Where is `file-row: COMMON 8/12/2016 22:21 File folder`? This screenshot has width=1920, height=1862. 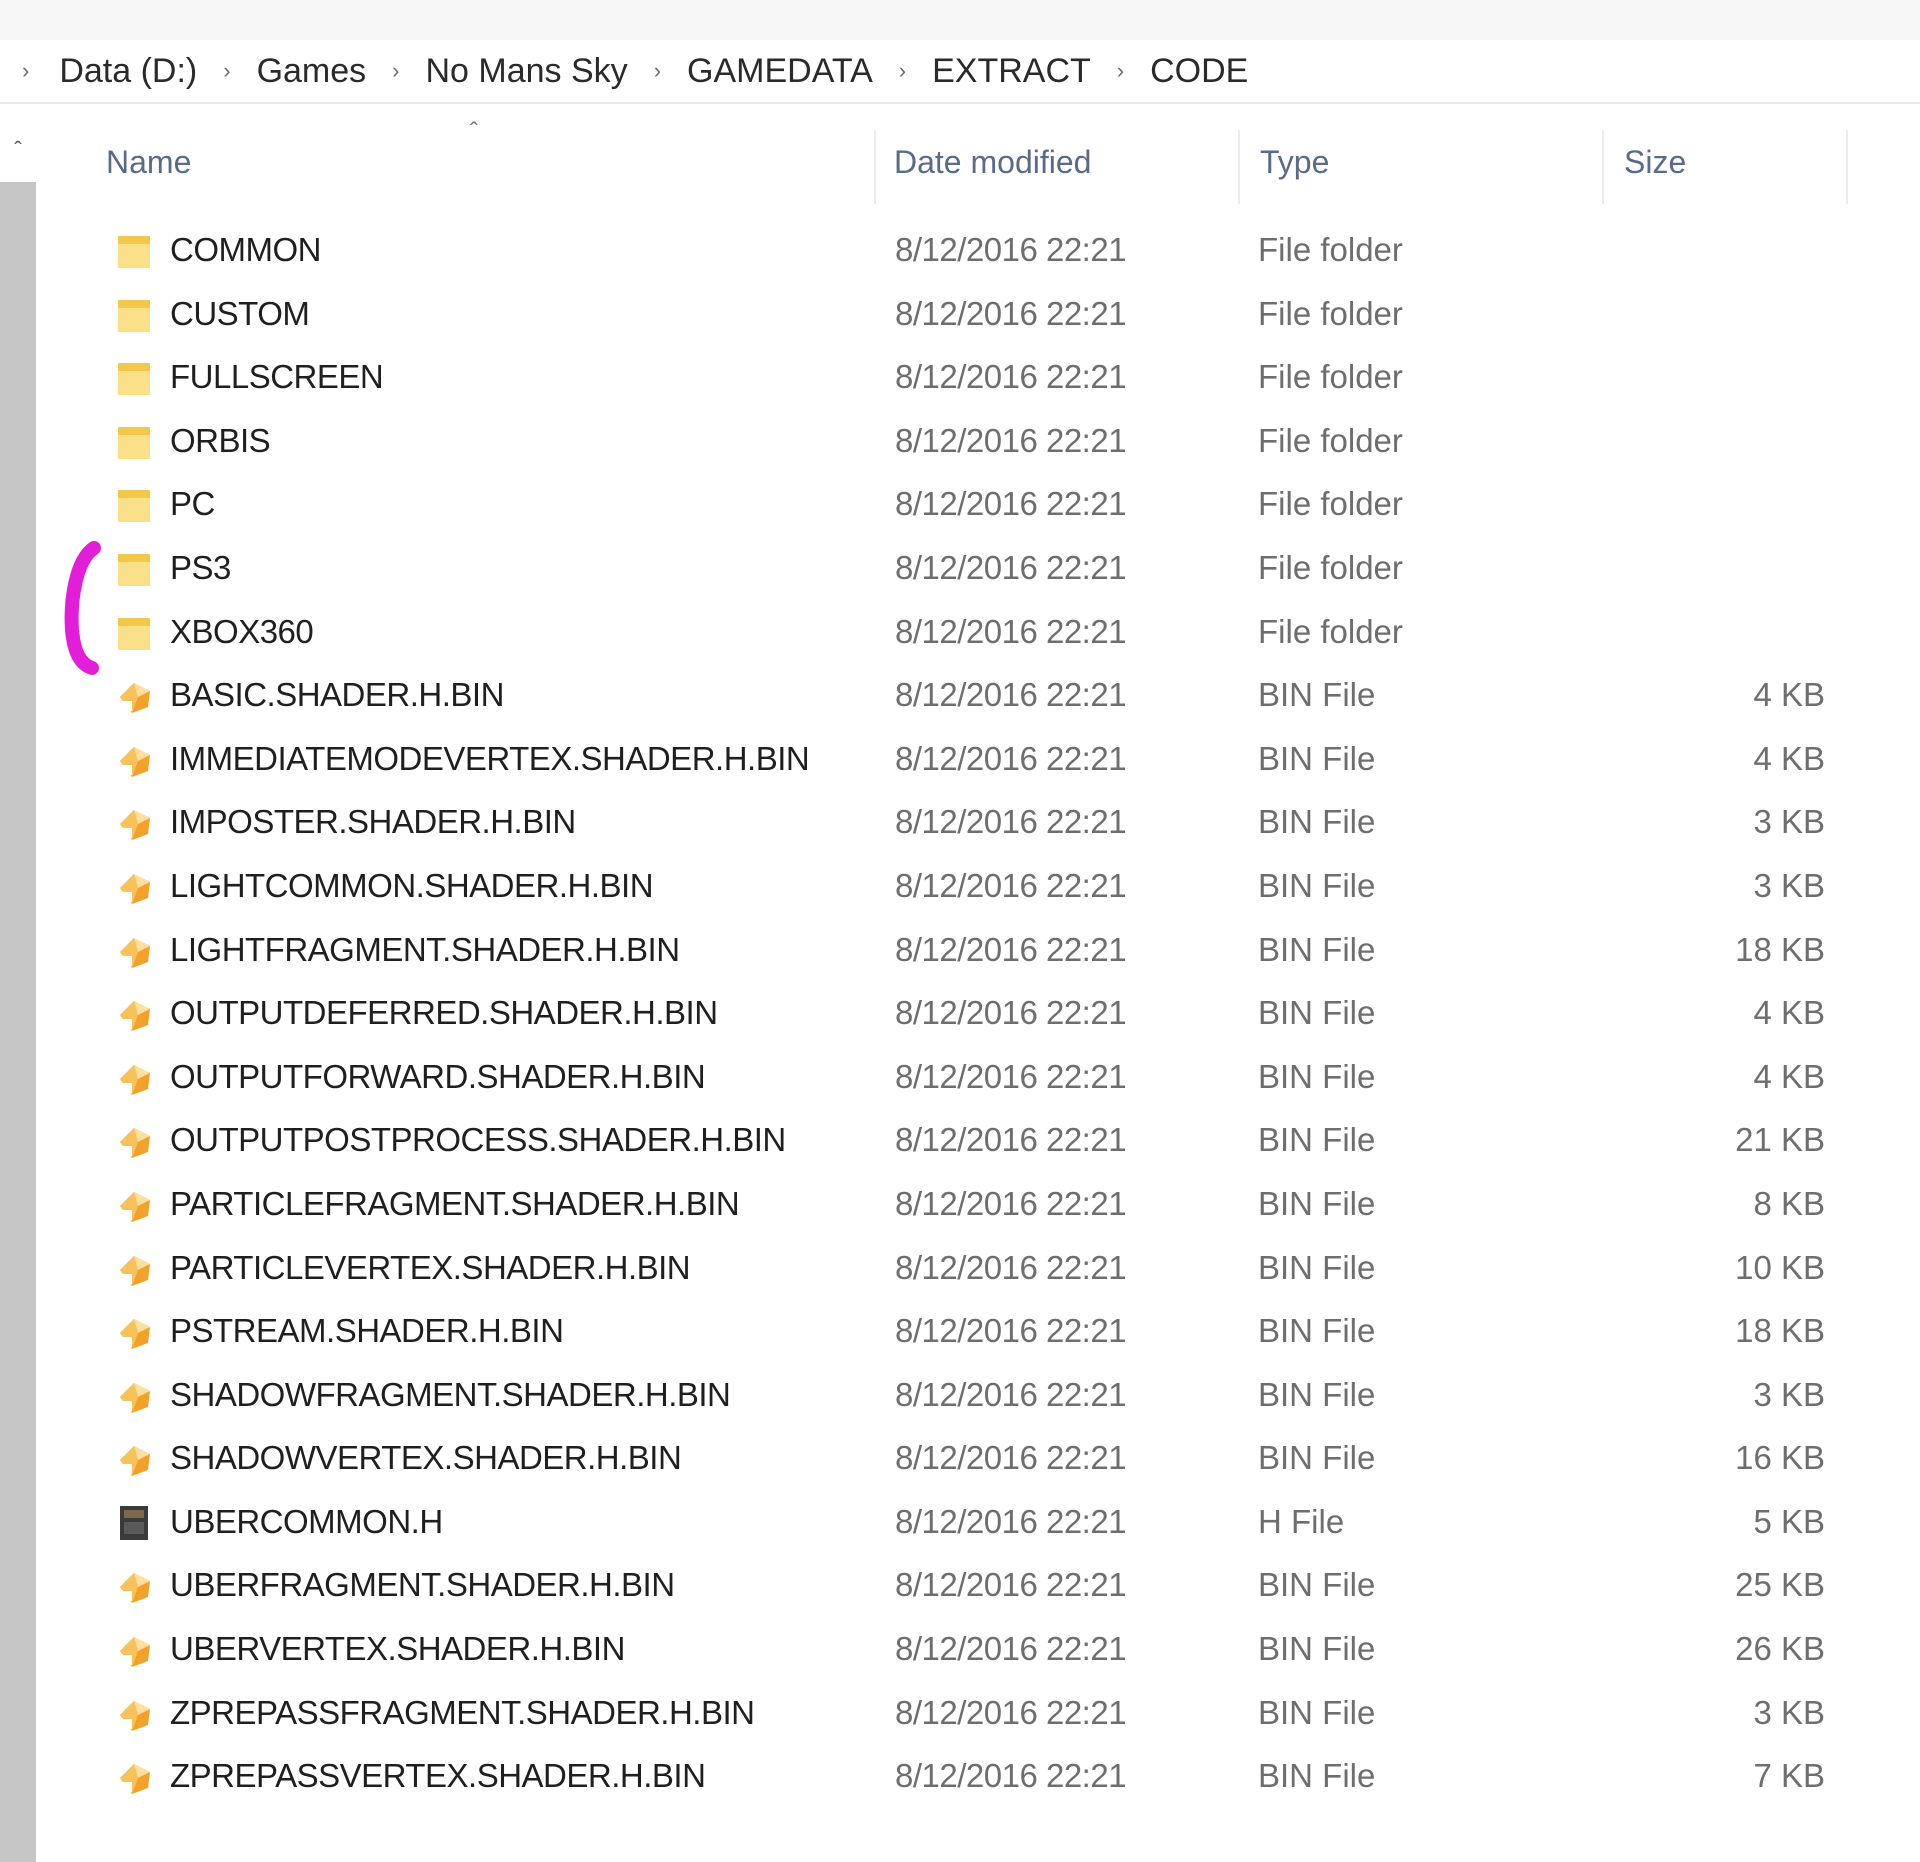
file-row: COMMON 8/12/2016 22:21 File folder is located at coordinates (960, 250).